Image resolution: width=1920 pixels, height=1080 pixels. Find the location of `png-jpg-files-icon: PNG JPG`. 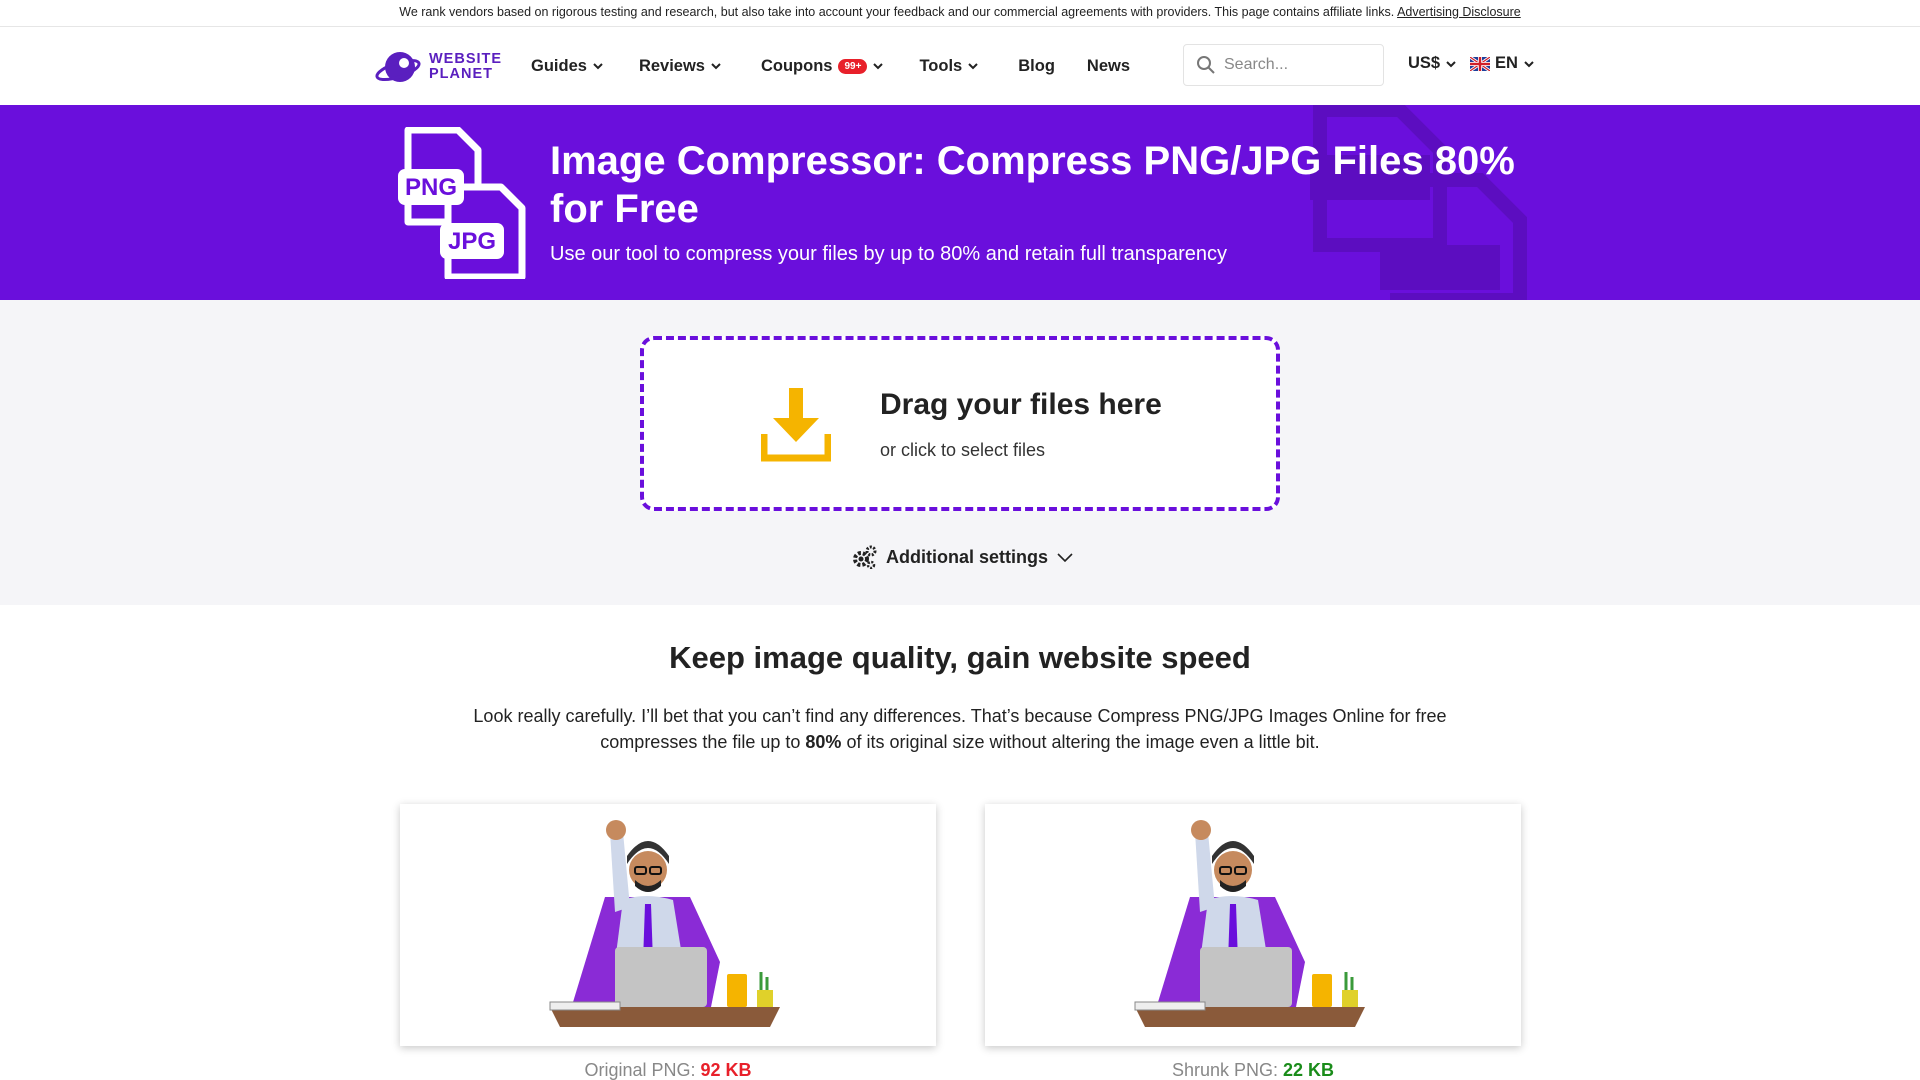

png-jpg-files-icon: PNG JPG is located at coordinates (462, 203).